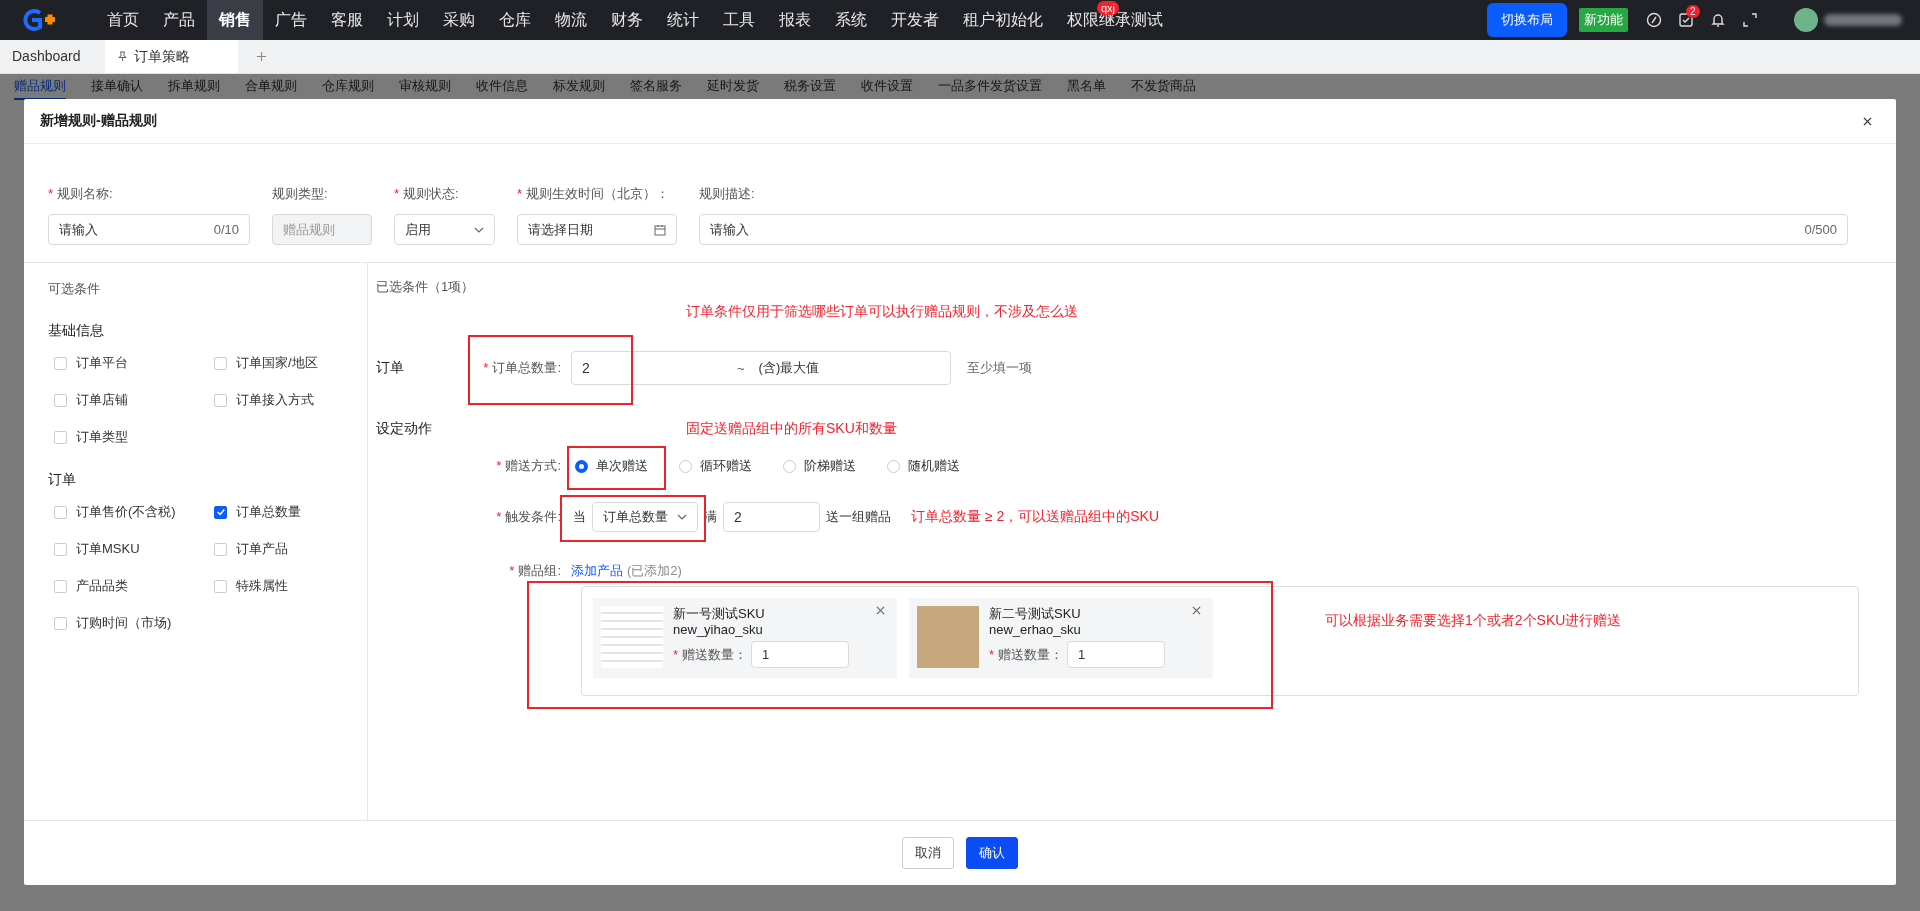  I want to click on nav-menu-item: 计划, so click(403, 20).